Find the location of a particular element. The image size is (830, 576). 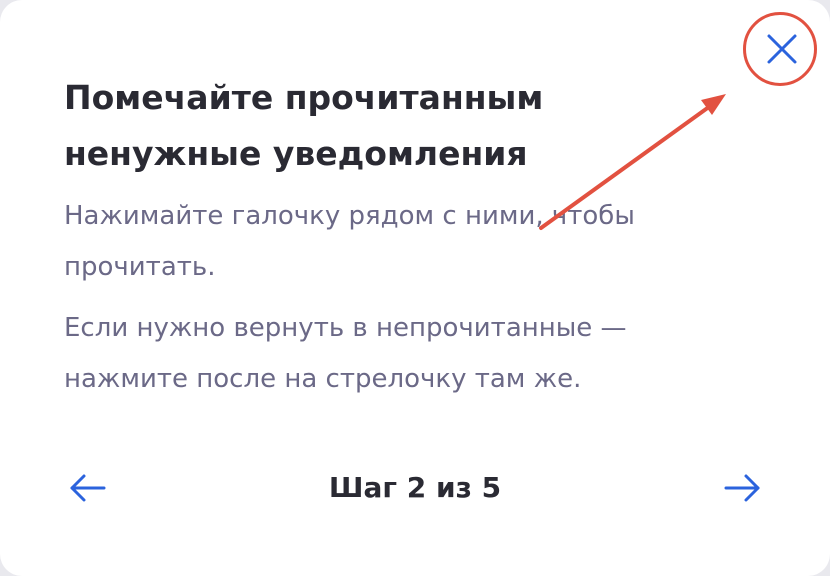

close-icon is located at coordinates (782, 49).